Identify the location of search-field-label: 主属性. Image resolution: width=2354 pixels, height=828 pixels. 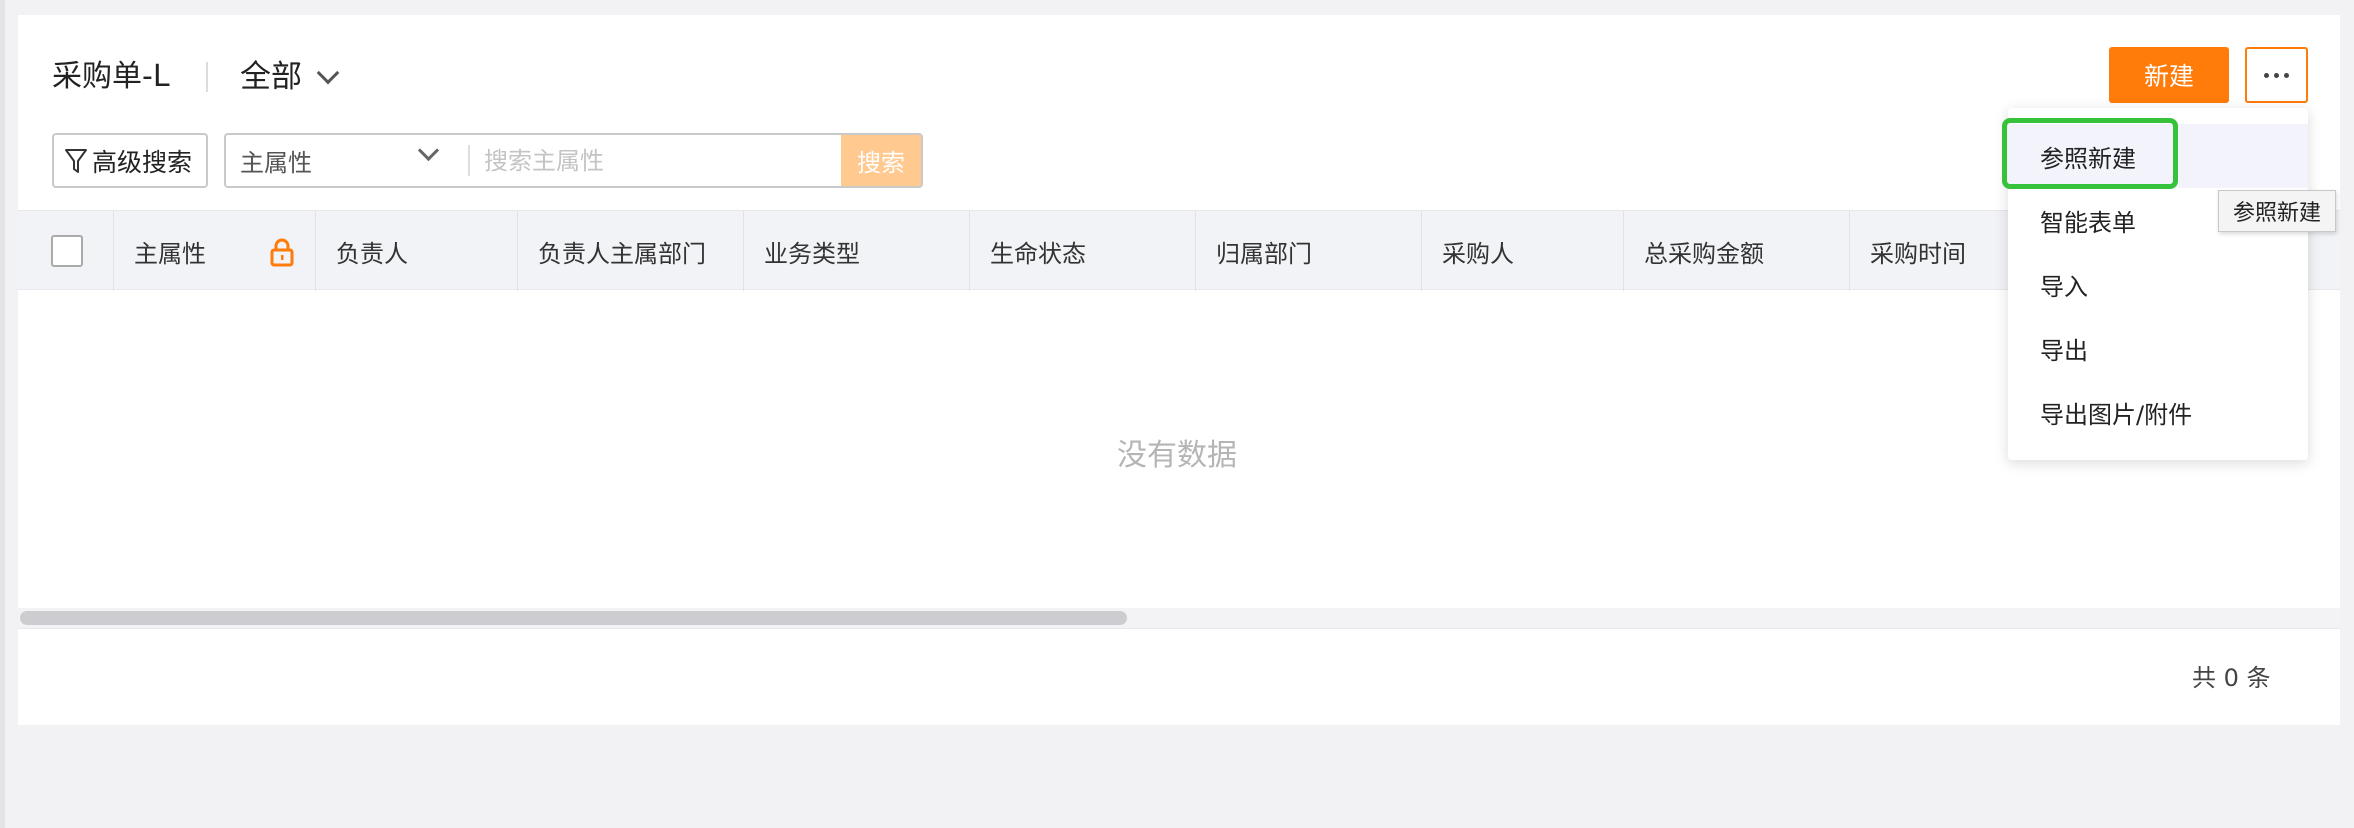
(276, 163).